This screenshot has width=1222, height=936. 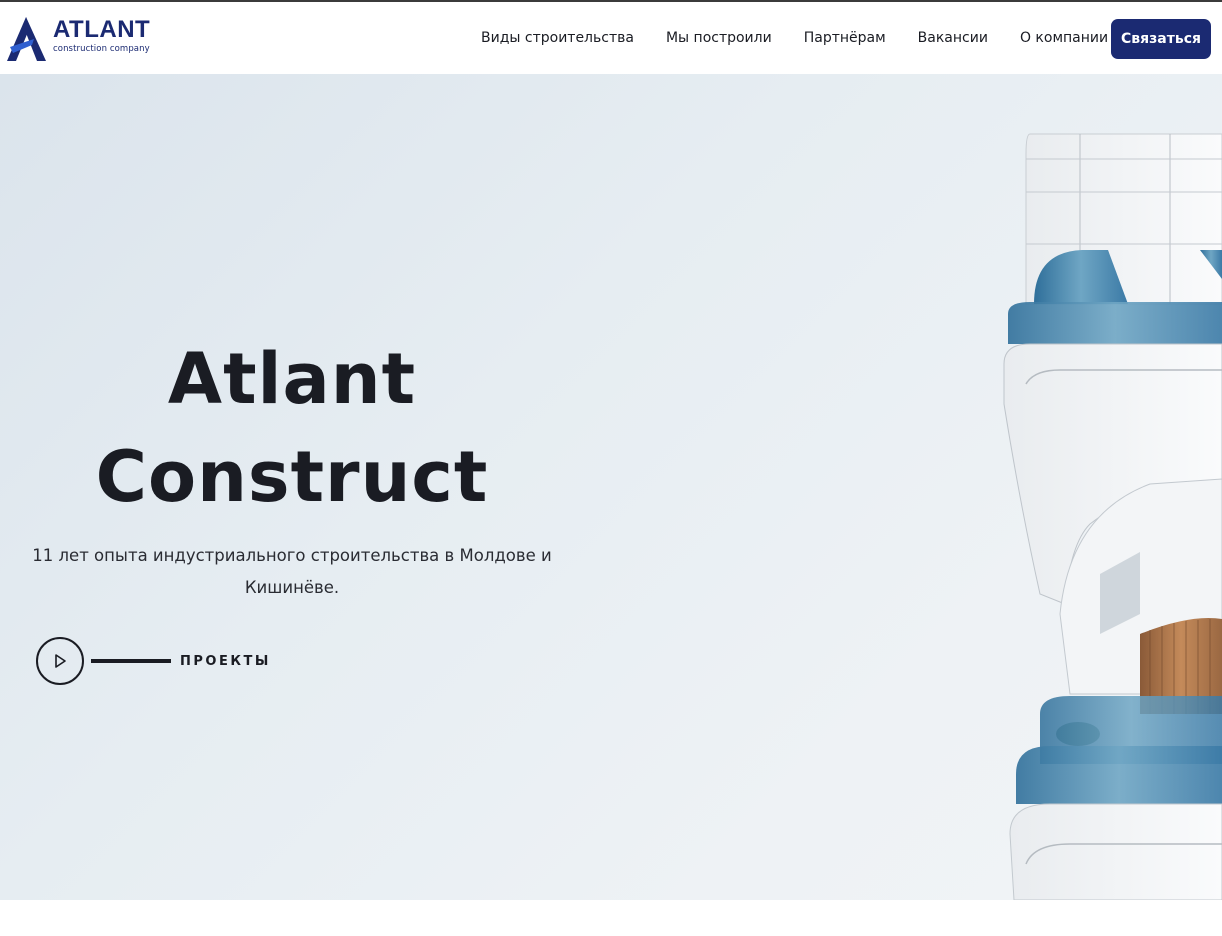 I want to click on brand-wordmark: ATLANT construction company, so click(x=101, y=36).